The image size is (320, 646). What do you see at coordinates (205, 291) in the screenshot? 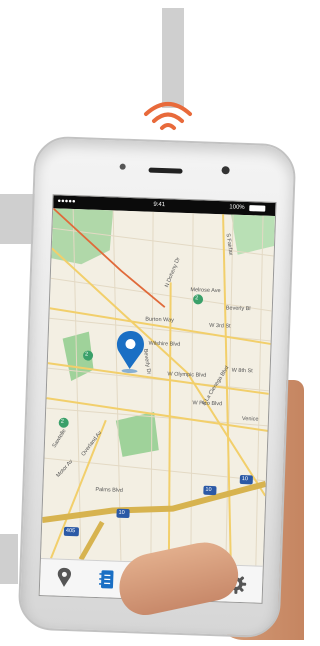
I see `street-label: Melrose Ave` at bounding box center [205, 291].